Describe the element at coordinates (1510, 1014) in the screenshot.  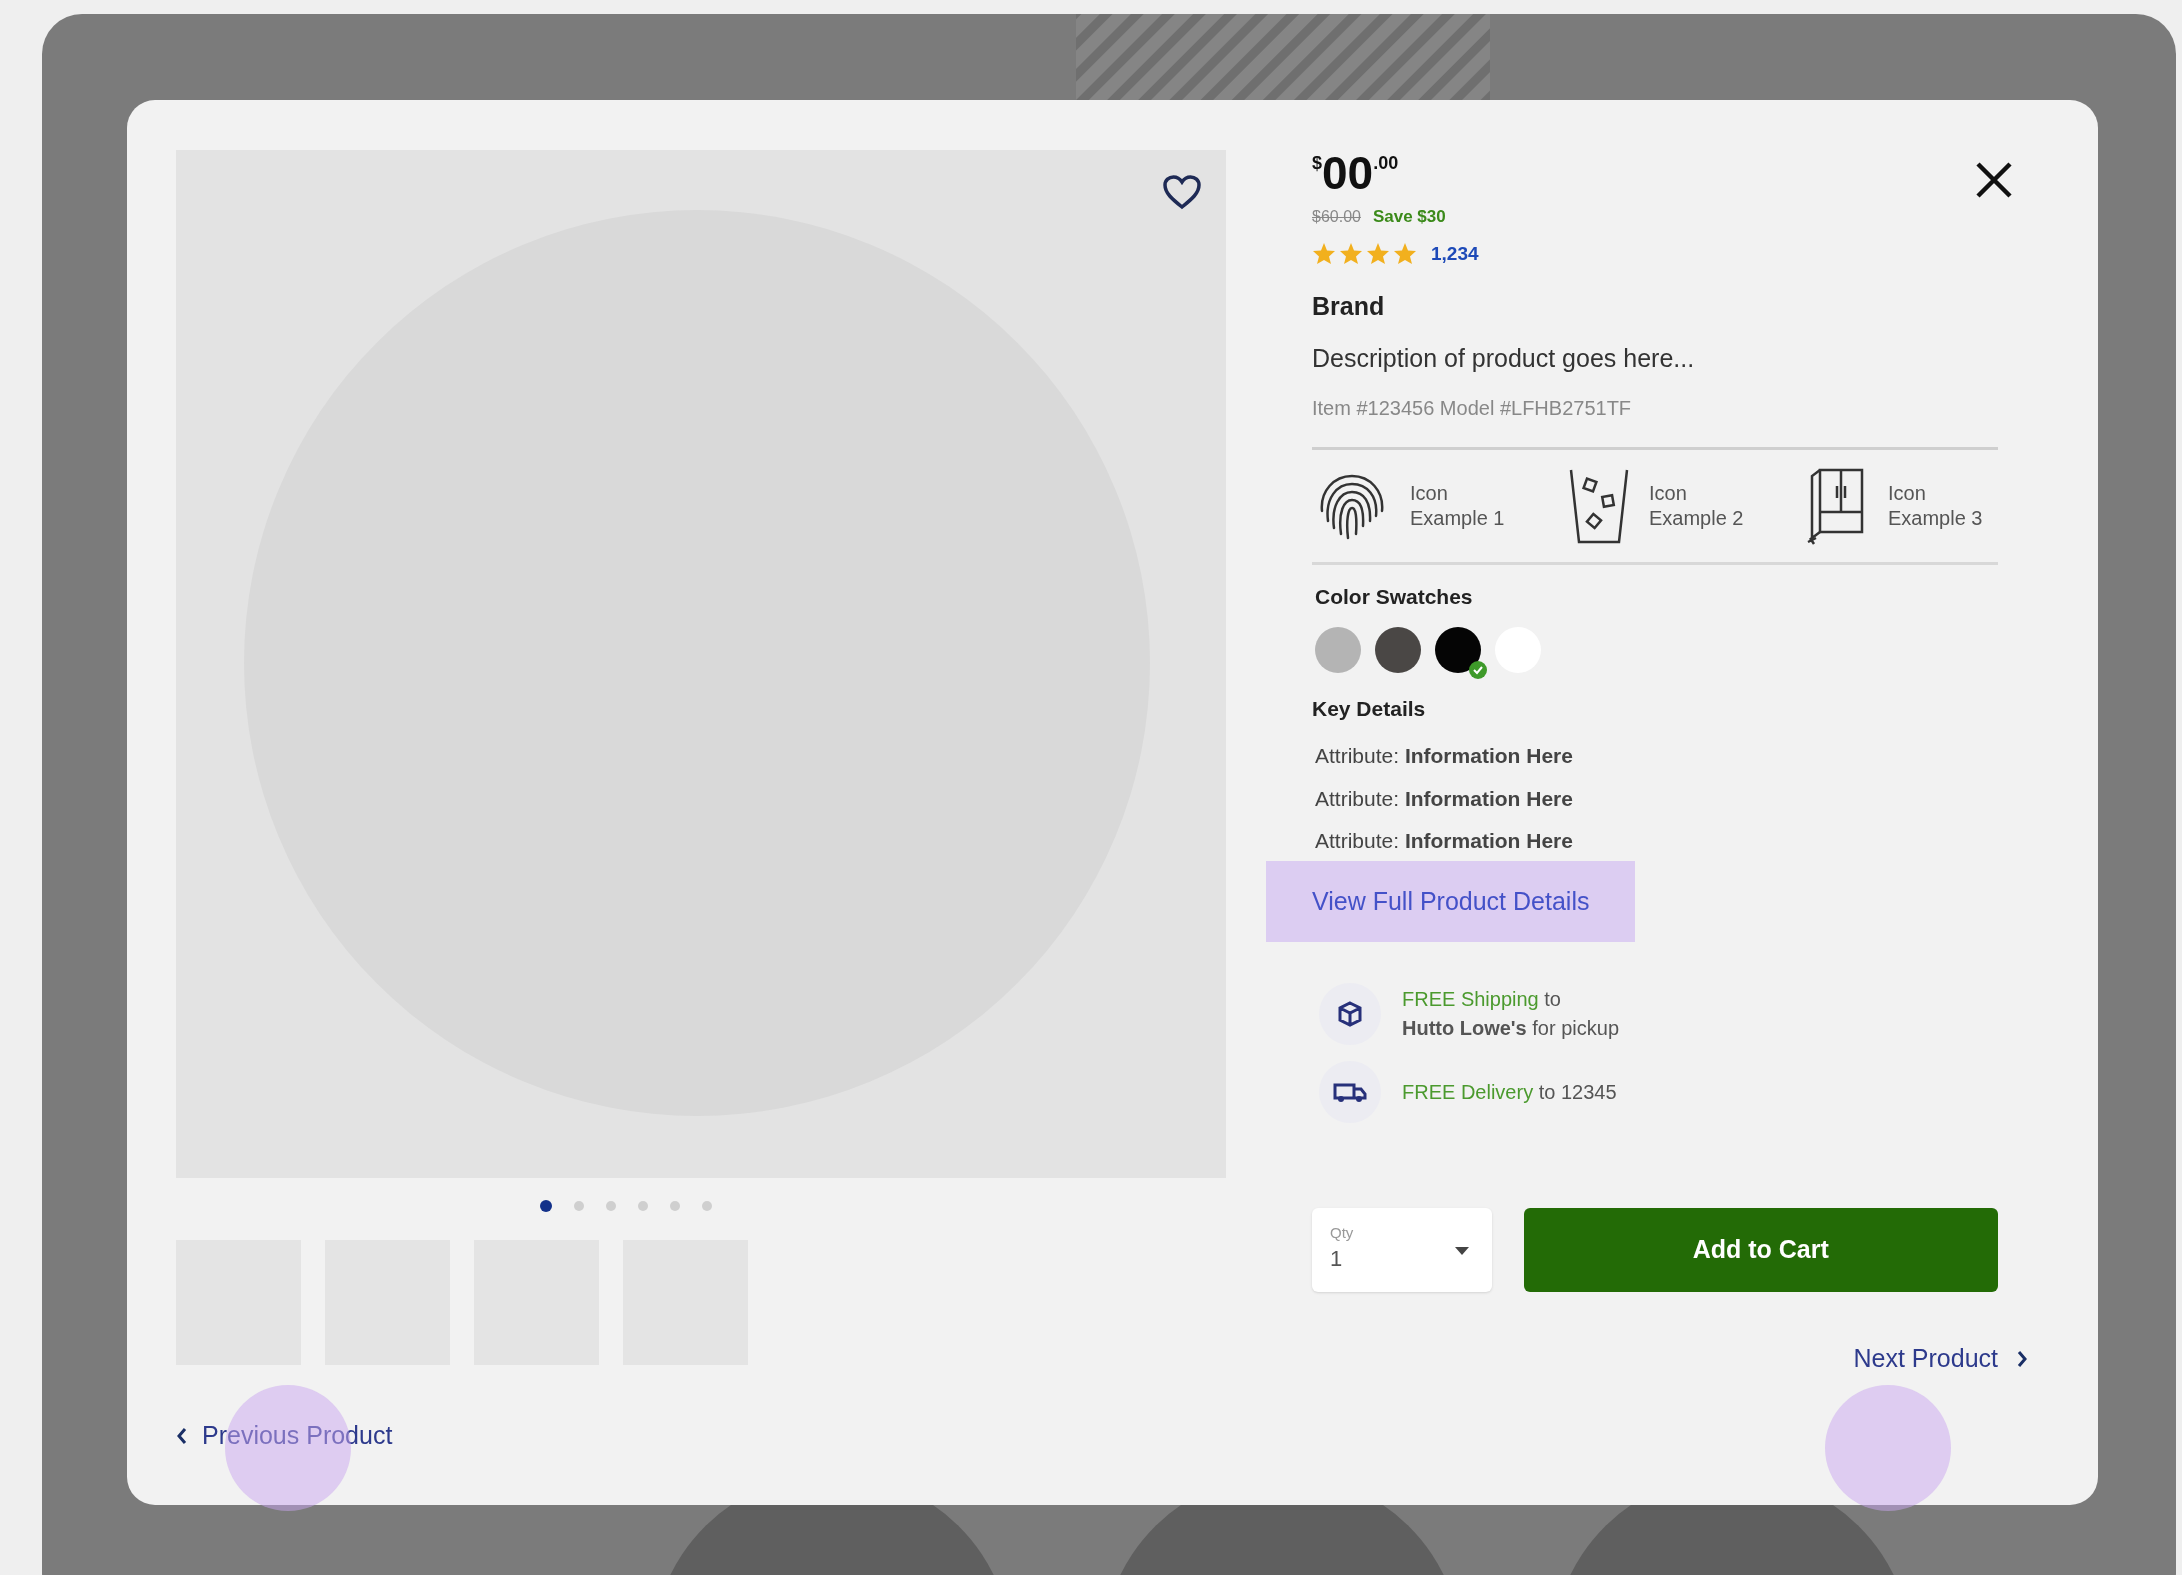
I see `shipping-info: FREE Shipping to Hutto Lowe's for pickup` at that location.